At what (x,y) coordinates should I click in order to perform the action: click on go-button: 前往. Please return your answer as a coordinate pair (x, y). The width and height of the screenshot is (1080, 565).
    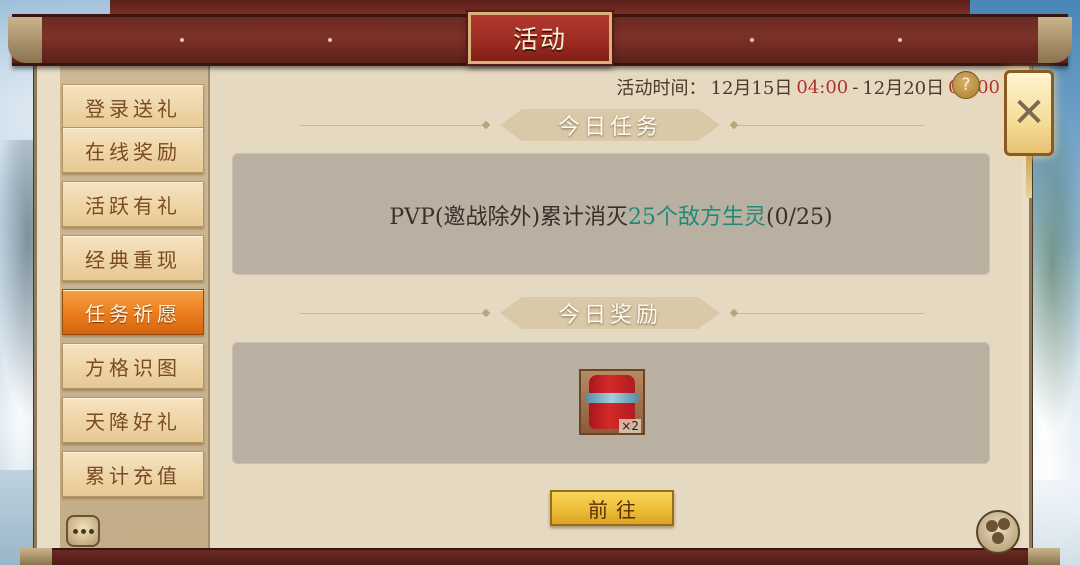
    Looking at the image, I should click on (612, 508).